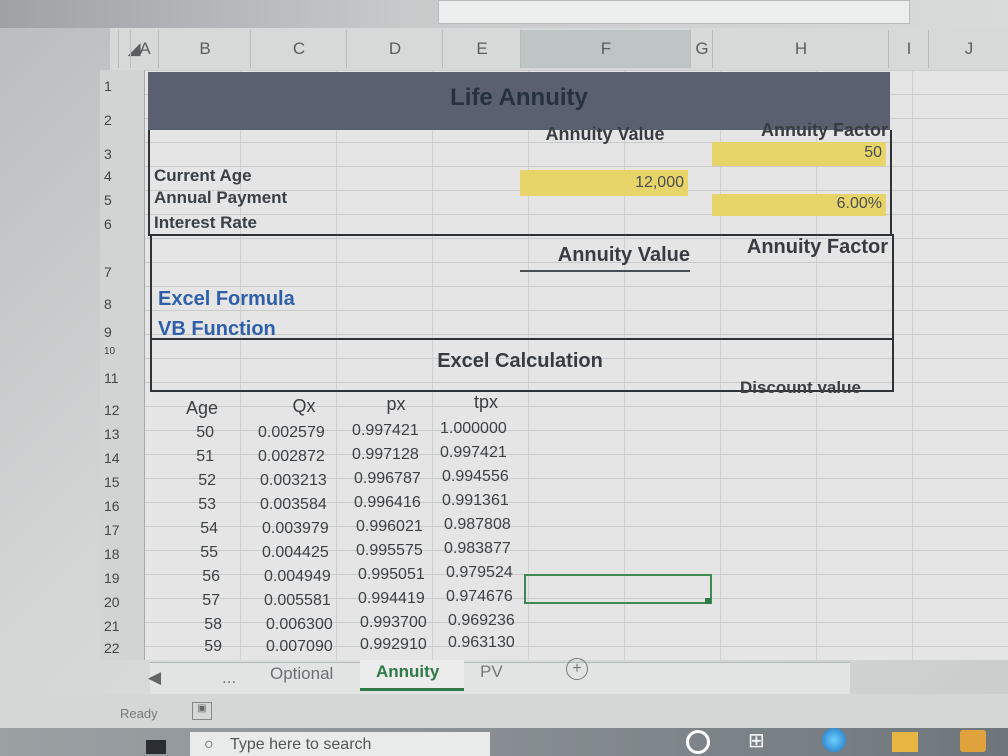 The height and width of the screenshot is (756, 1008). Describe the element at coordinates (122, 332) in the screenshot. I see `row-header: 9` at that location.